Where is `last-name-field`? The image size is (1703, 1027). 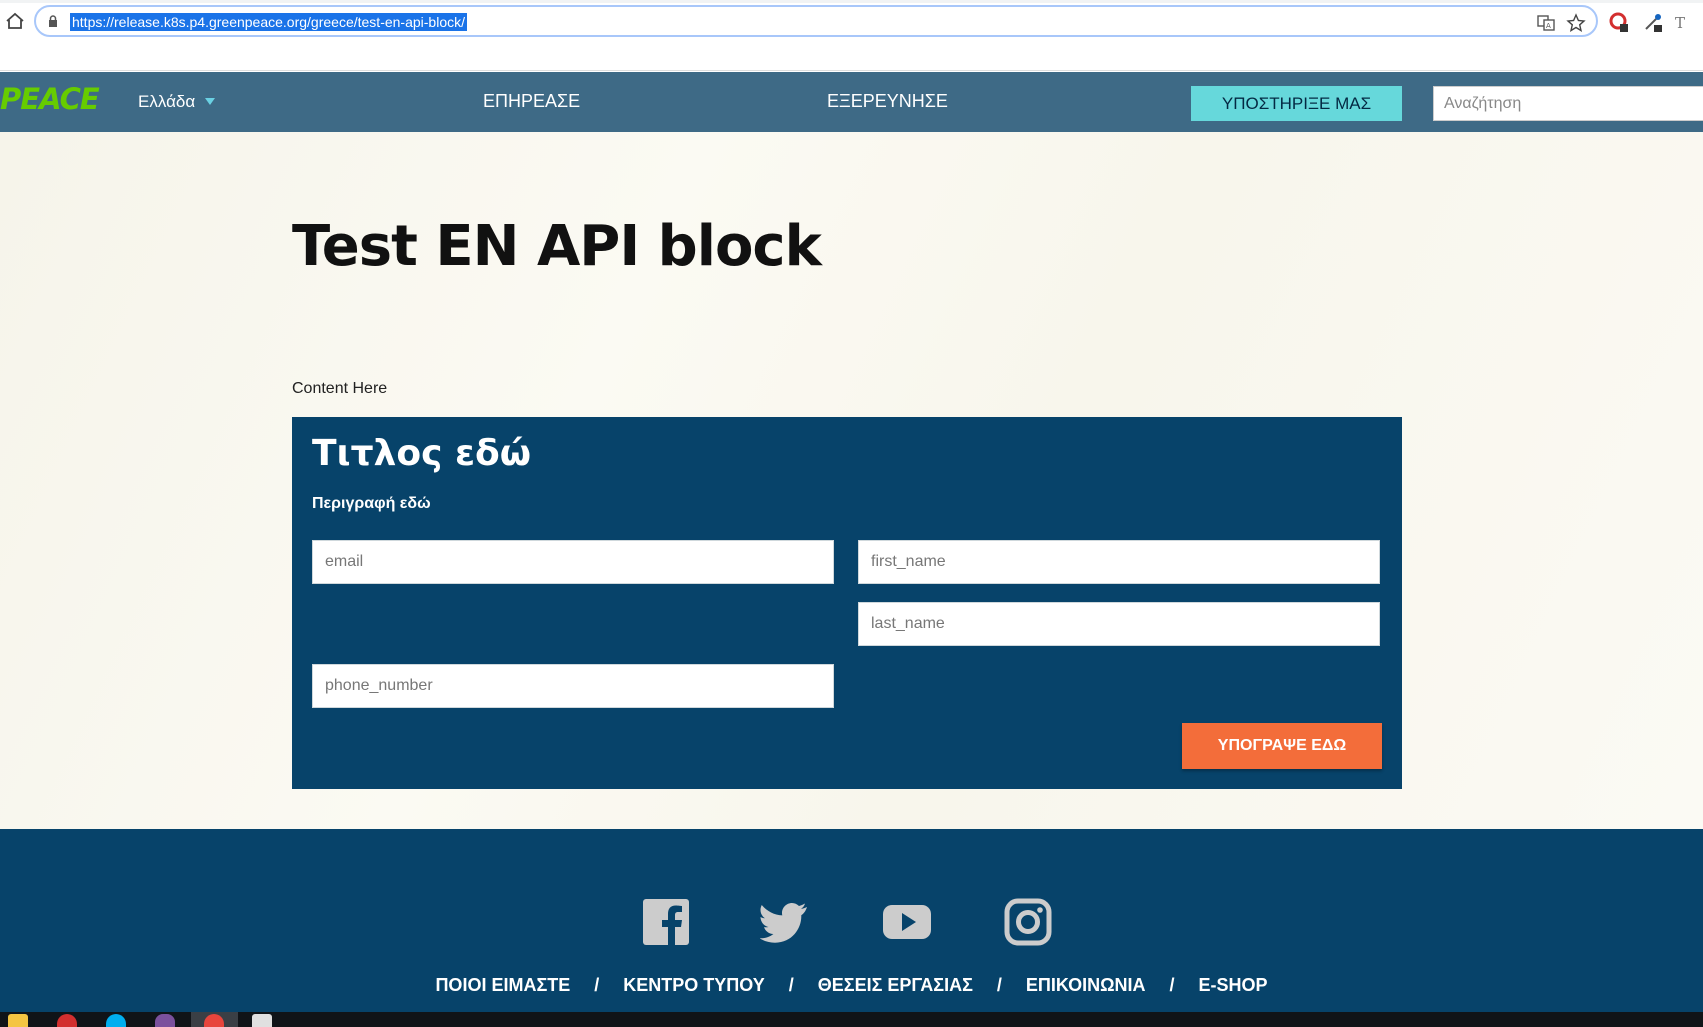
last-name-field is located at coordinates (1119, 624).